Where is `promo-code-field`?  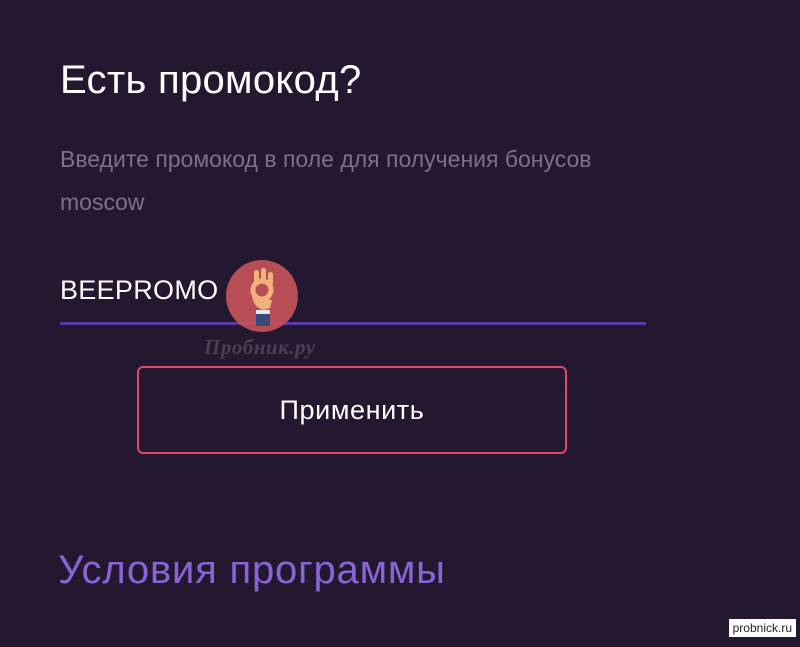
promo-code-field is located at coordinates (353, 291).